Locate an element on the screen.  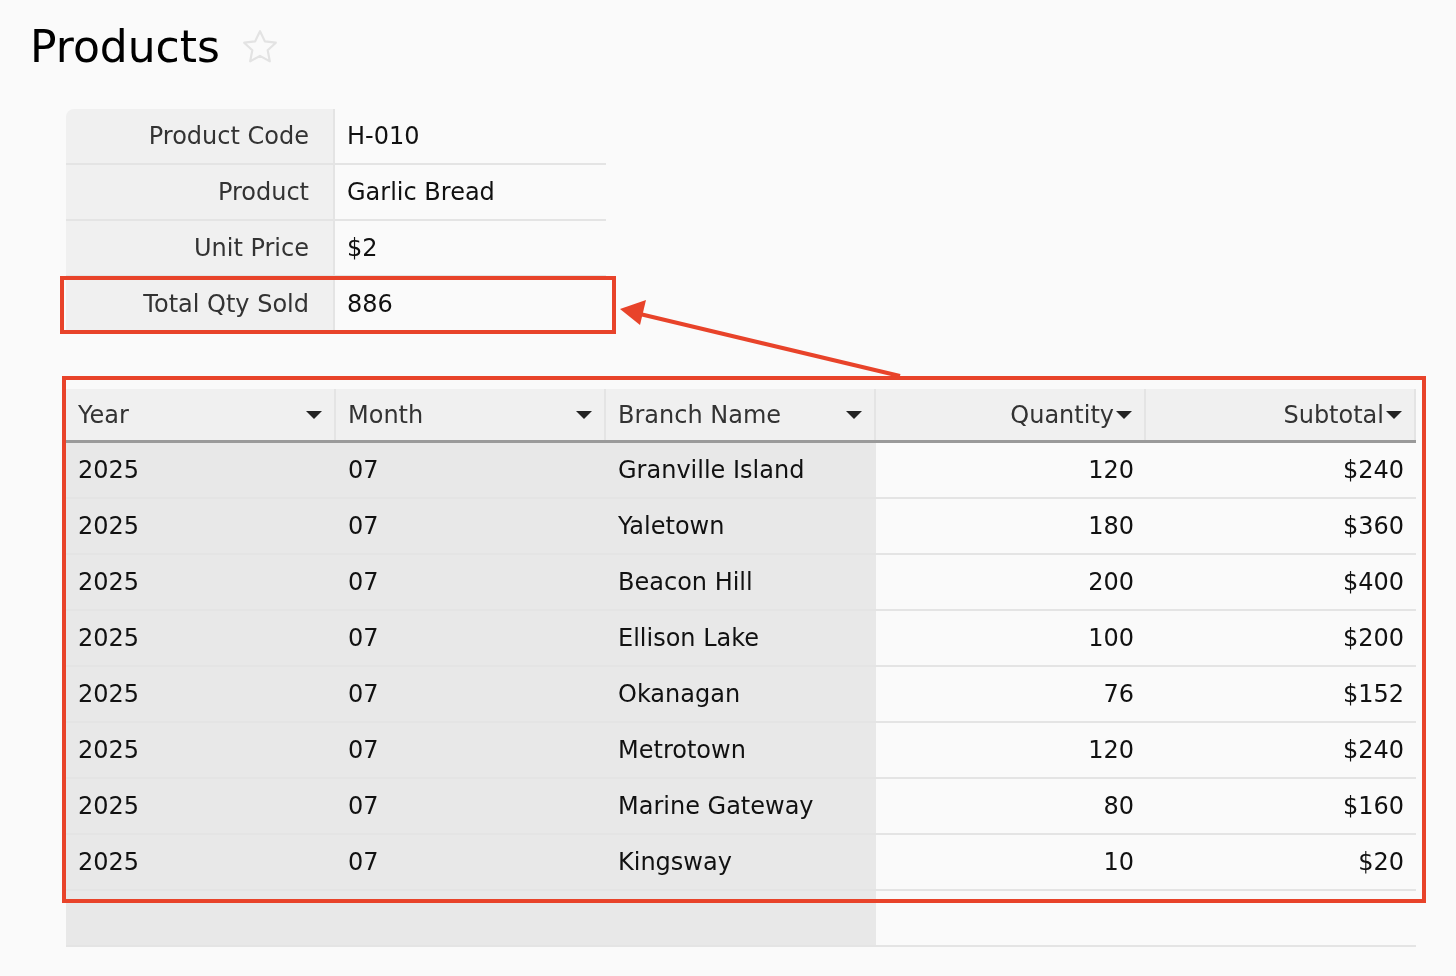
column-header: Year is located at coordinates (201, 414).